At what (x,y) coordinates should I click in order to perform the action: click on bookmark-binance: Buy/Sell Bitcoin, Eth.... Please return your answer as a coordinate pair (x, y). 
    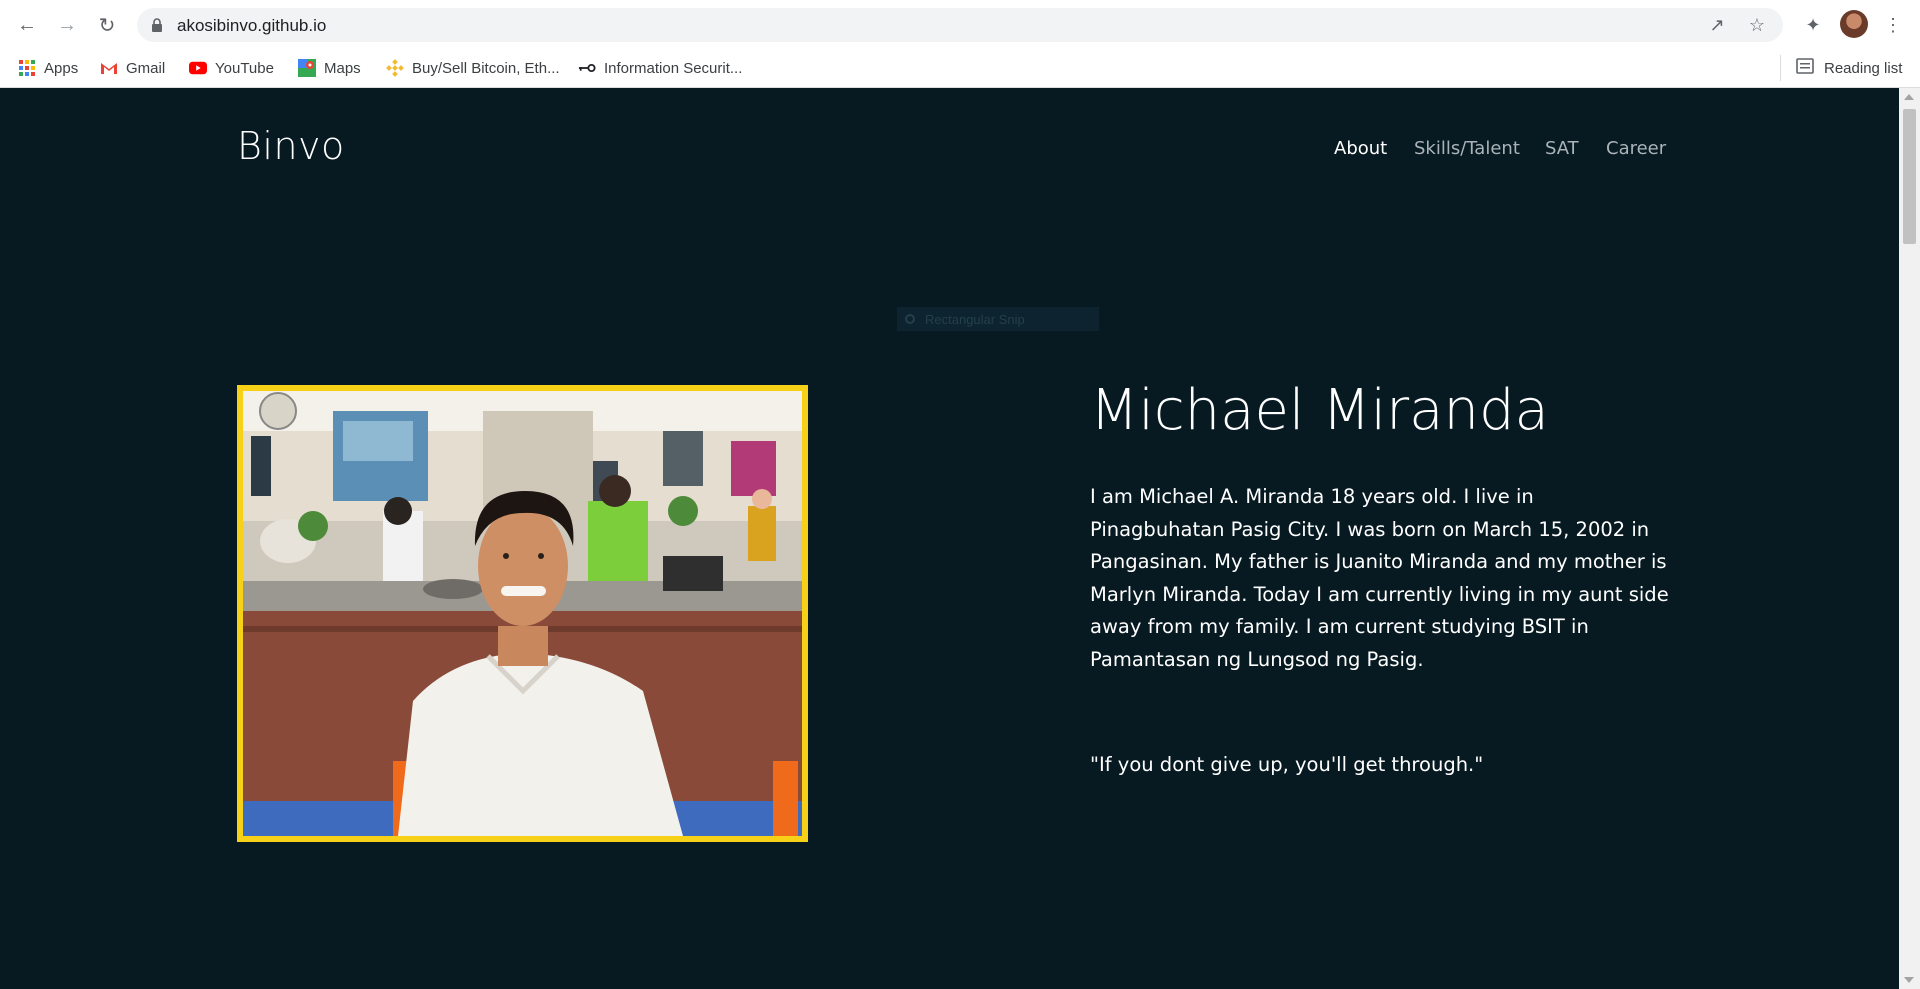
    Looking at the image, I should click on (473, 68).